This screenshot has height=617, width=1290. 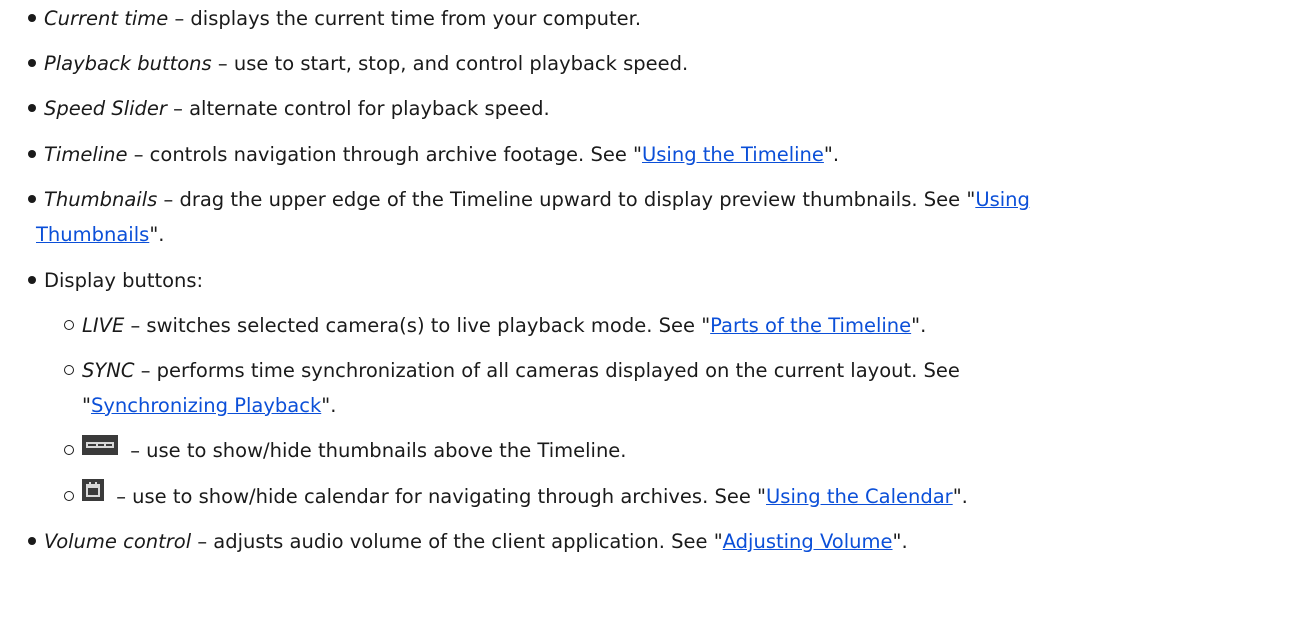 I want to click on list-item-display-buttons: Display buttons:, so click(x=655, y=280).